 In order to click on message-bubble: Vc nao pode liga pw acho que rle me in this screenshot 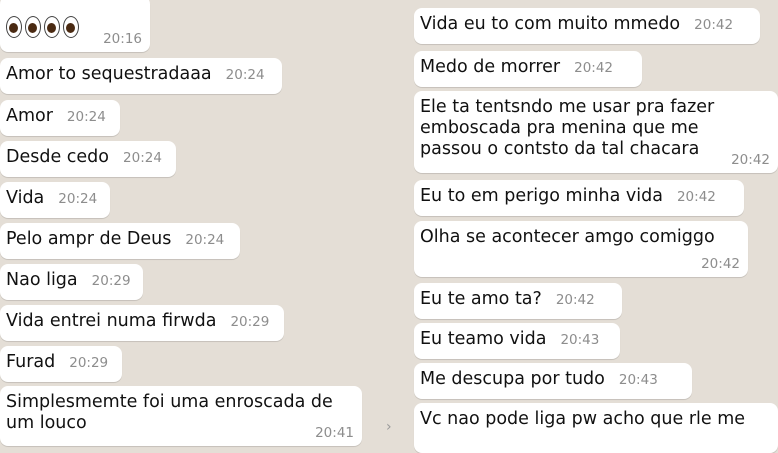, I will do `click(596, 428)`.